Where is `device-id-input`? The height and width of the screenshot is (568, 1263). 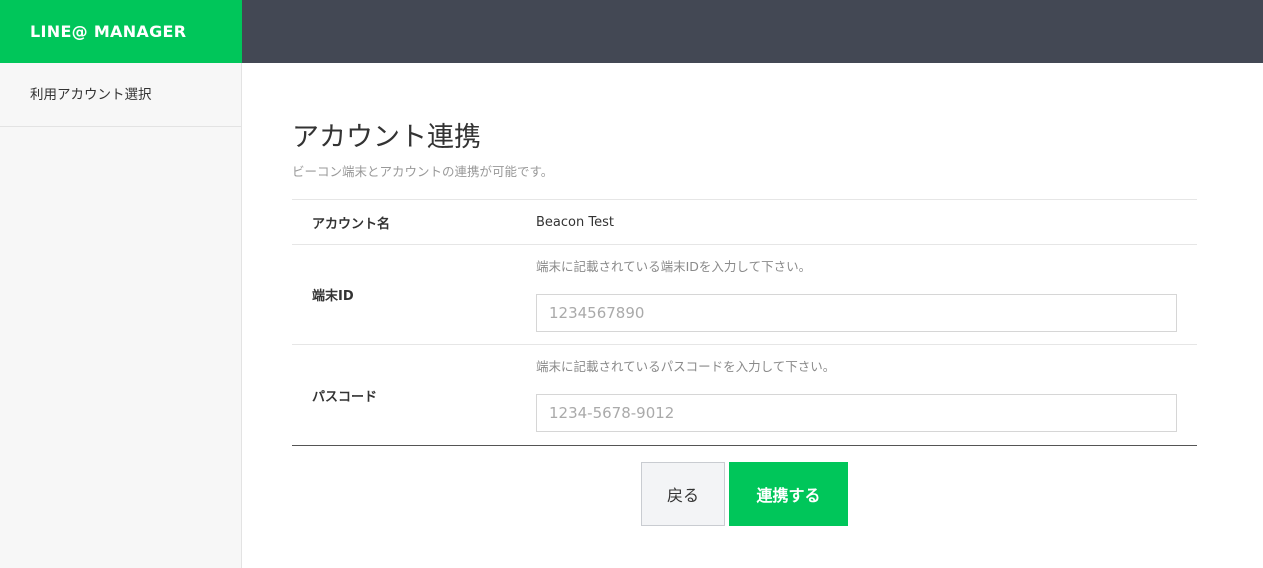
device-id-input is located at coordinates (856, 313).